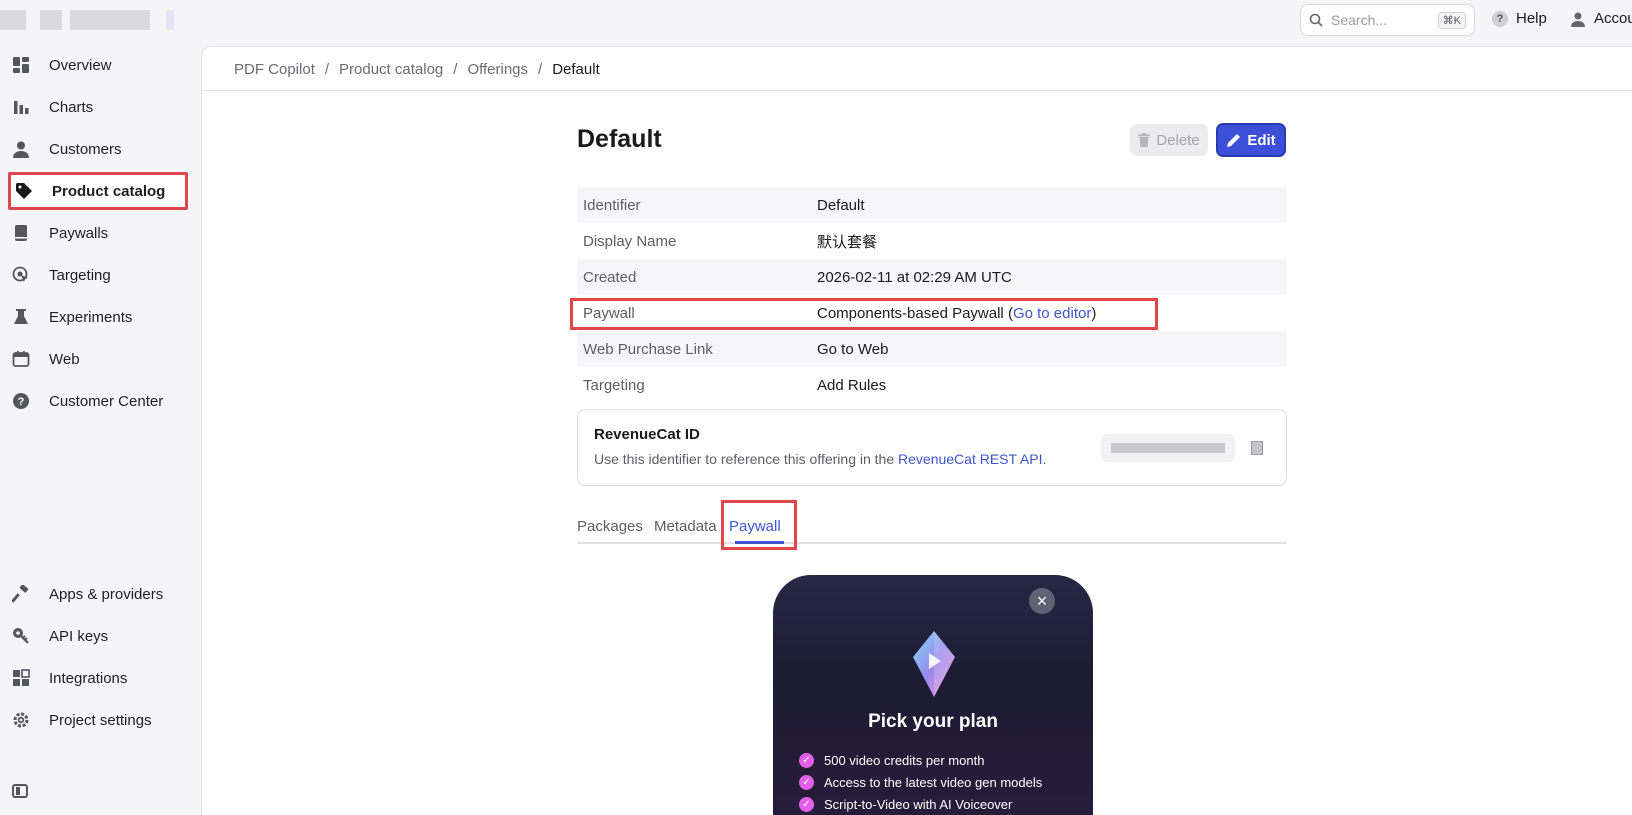  Describe the element at coordinates (920, 782) in the screenshot. I see `feature-item: ✓ Access to the latest video gen models` at that location.